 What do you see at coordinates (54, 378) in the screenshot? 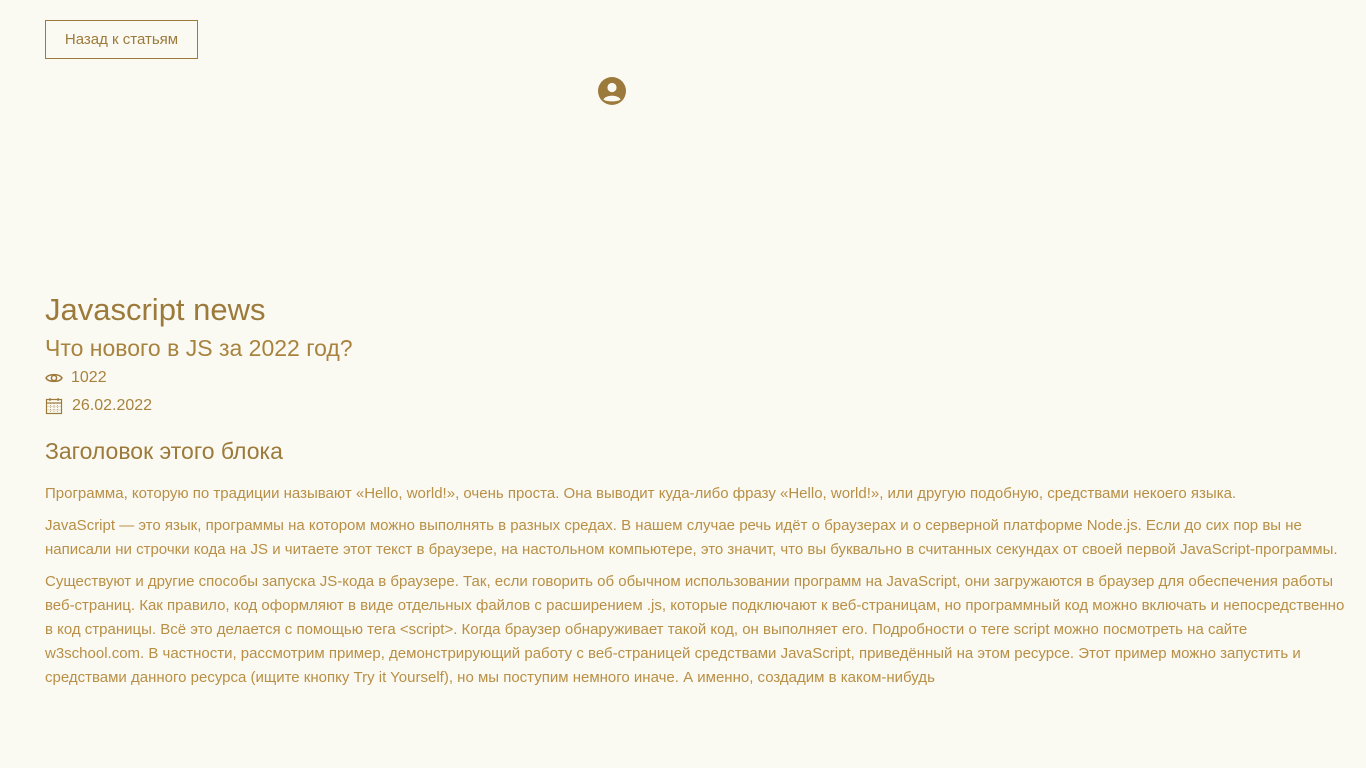
I see `eye-icon` at bounding box center [54, 378].